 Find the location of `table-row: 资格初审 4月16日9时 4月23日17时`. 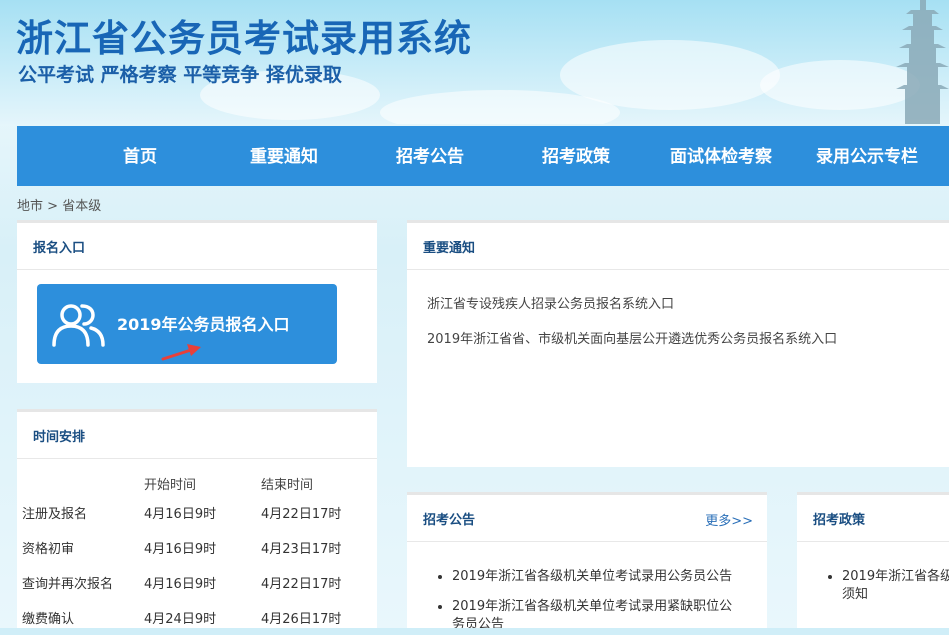

table-row: 资格初审 4月16日9时 4月23日17时 is located at coordinates (194, 547).